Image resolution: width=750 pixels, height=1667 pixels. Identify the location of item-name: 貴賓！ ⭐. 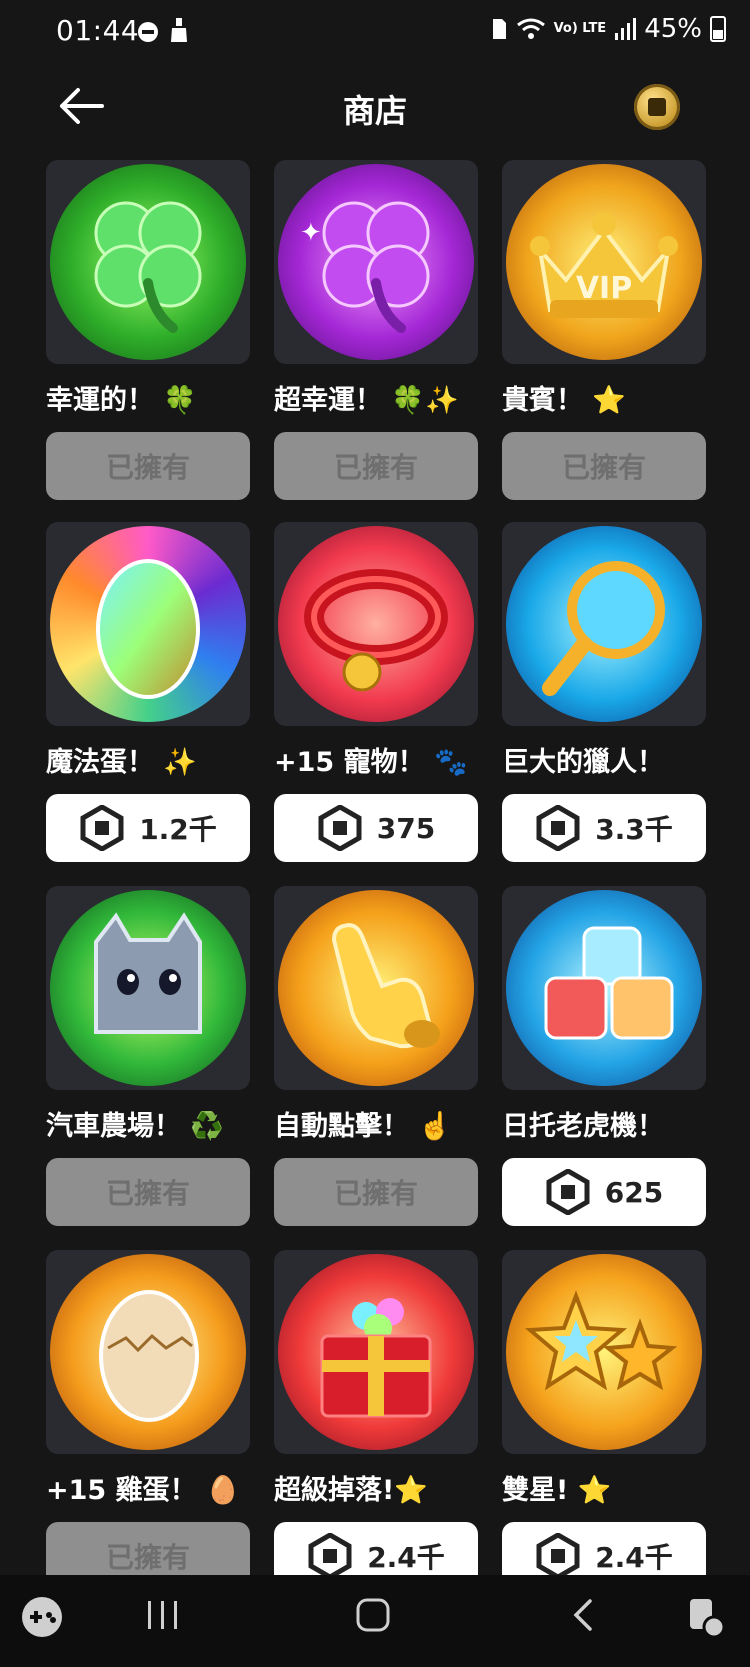
(564, 400).